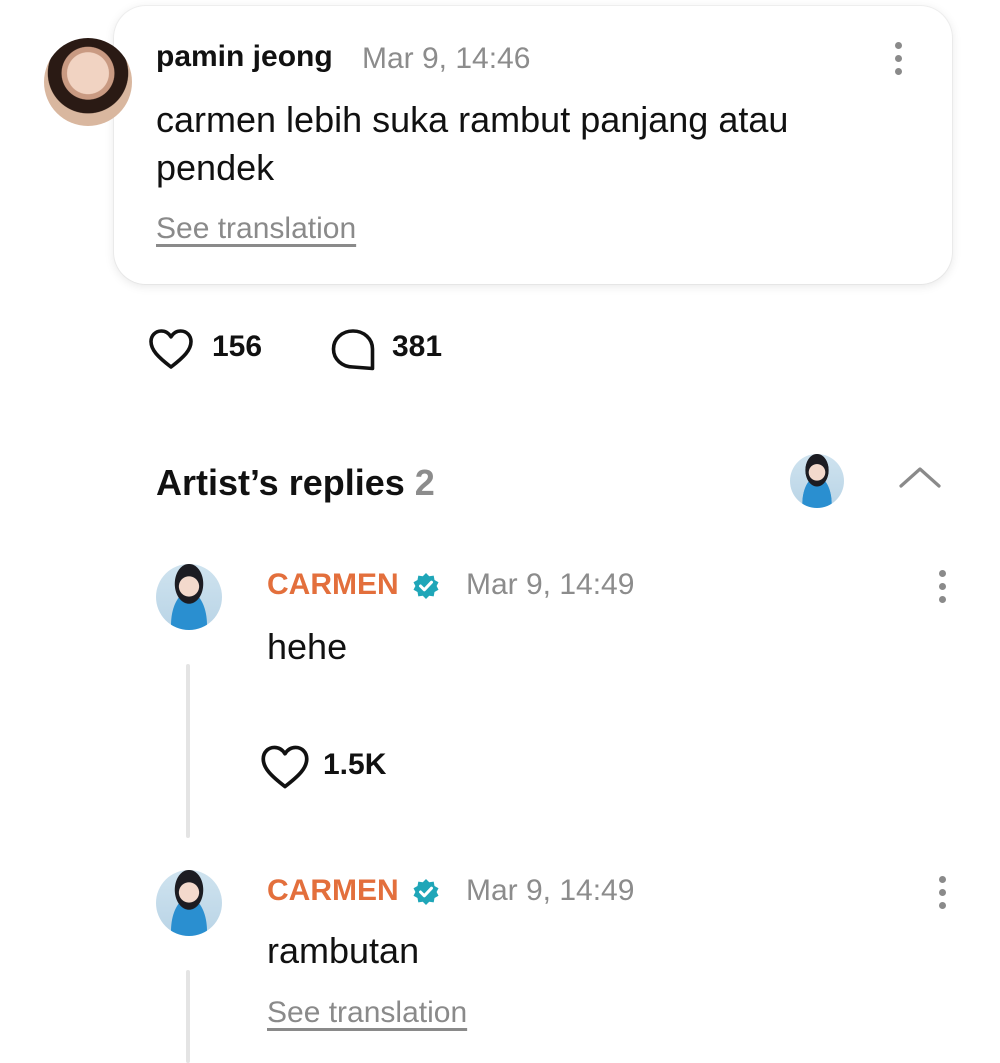  Describe the element at coordinates (256, 229) in the screenshot. I see `post-see-translation-link: See translation` at that location.